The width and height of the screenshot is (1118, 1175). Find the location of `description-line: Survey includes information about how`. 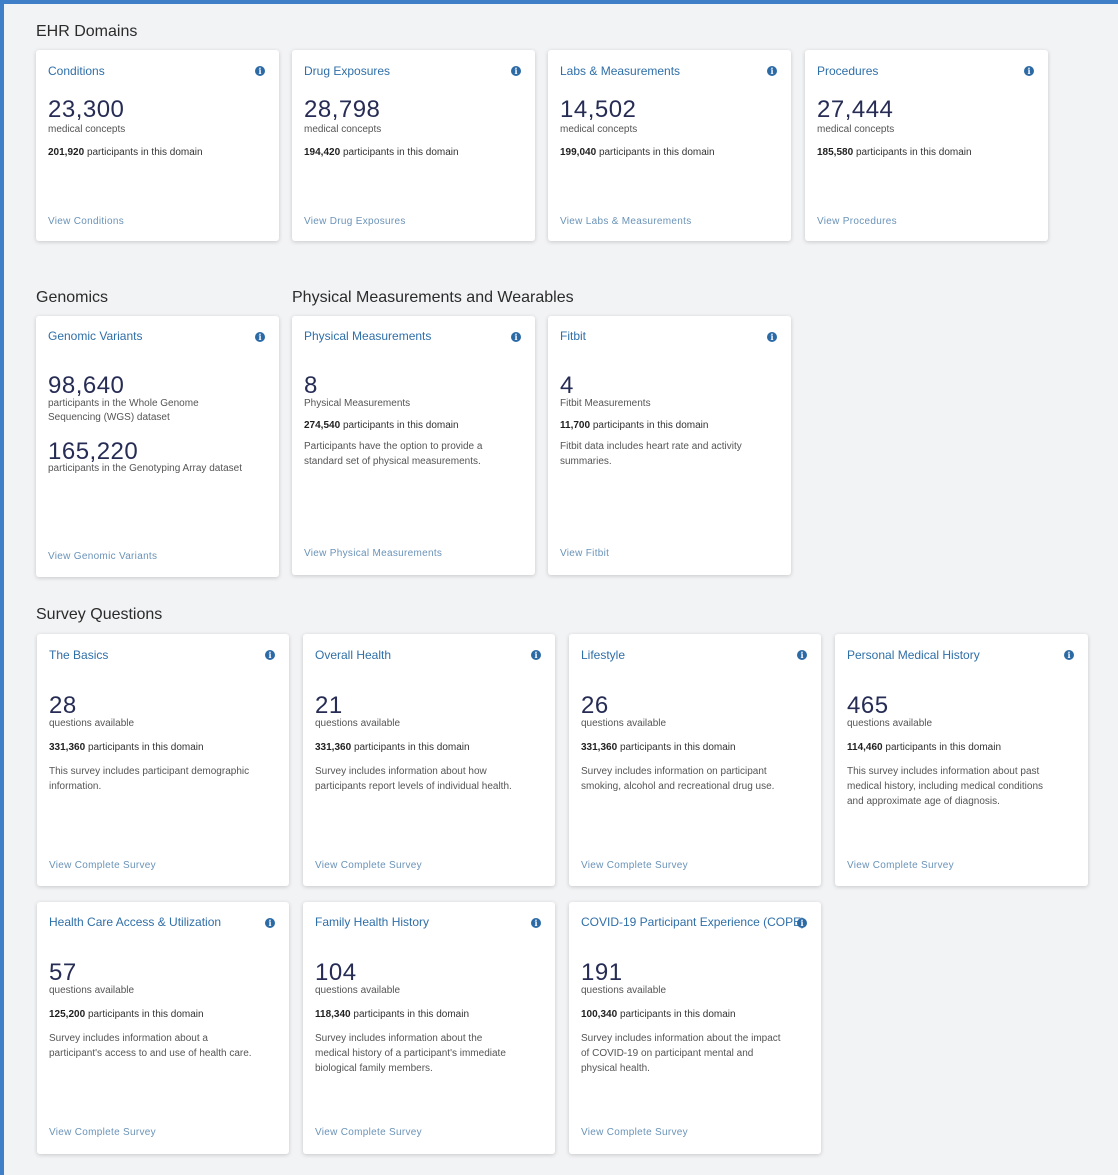

description-line: Survey includes information about how is located at coordinates (401, 771).